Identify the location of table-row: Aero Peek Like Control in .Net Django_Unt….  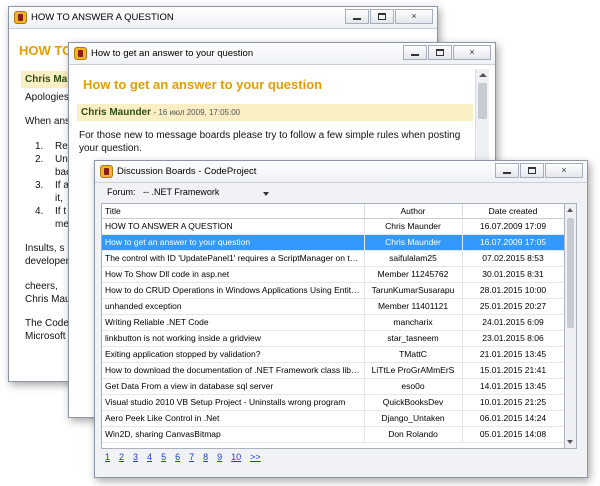
(333, 418).